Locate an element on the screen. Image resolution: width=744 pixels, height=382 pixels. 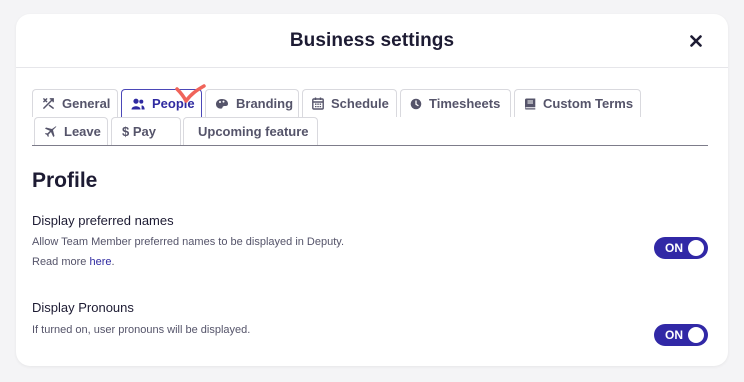
read-more-link: here is located at coordinates (100, 262).